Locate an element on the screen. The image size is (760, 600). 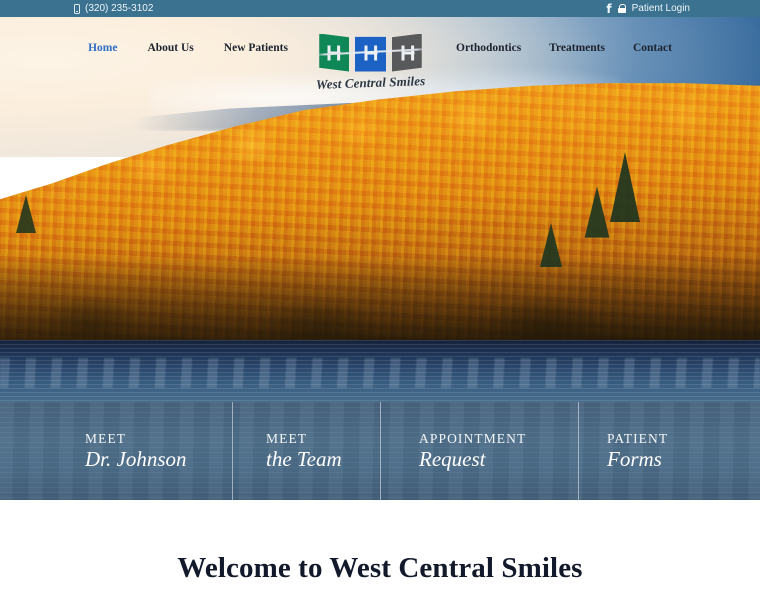
hero-lake-shimmer is located at coordinates (380, 373).